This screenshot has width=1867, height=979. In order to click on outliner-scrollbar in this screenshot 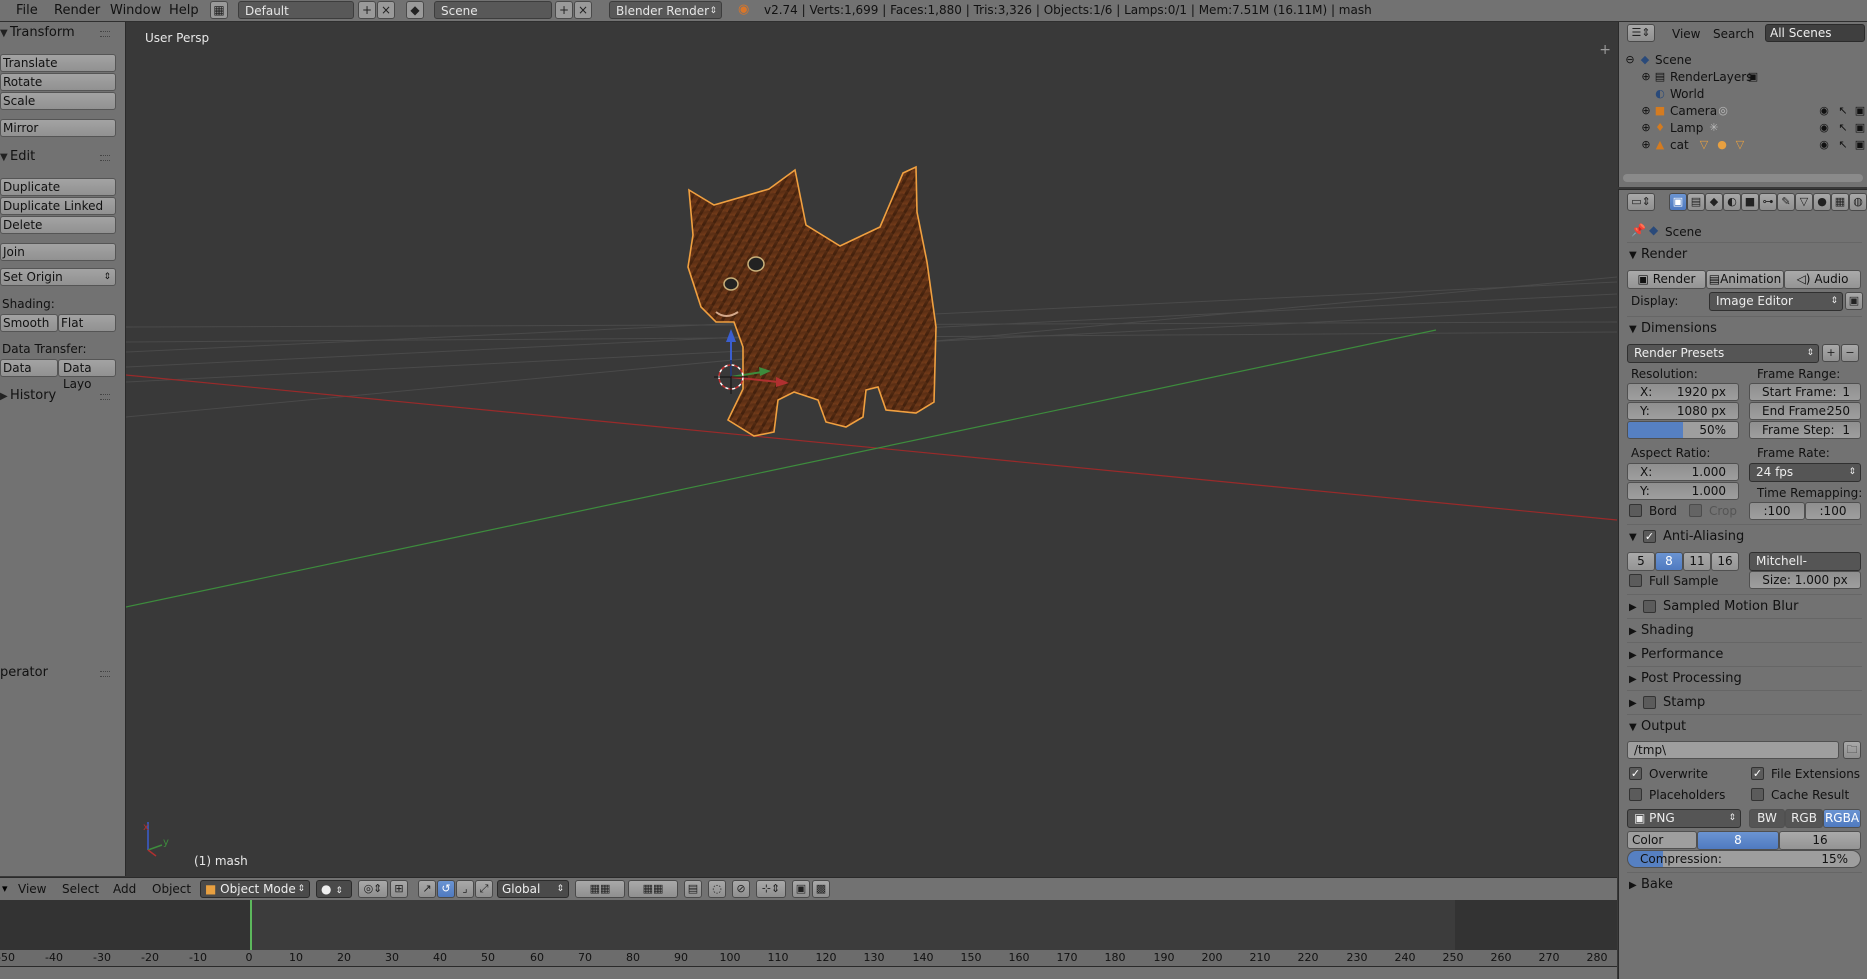, I will do `click(1743, 178)`.